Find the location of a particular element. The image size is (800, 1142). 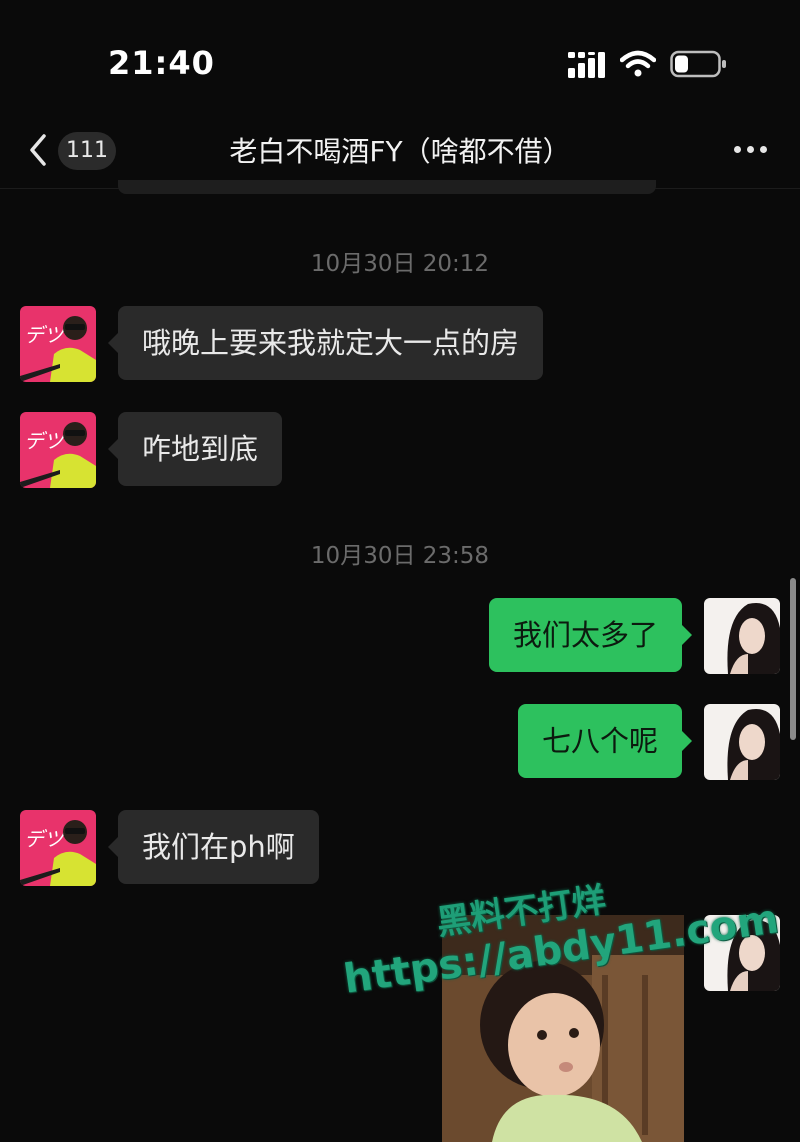

previous-message-bubble is located at coordinates (387, 187).